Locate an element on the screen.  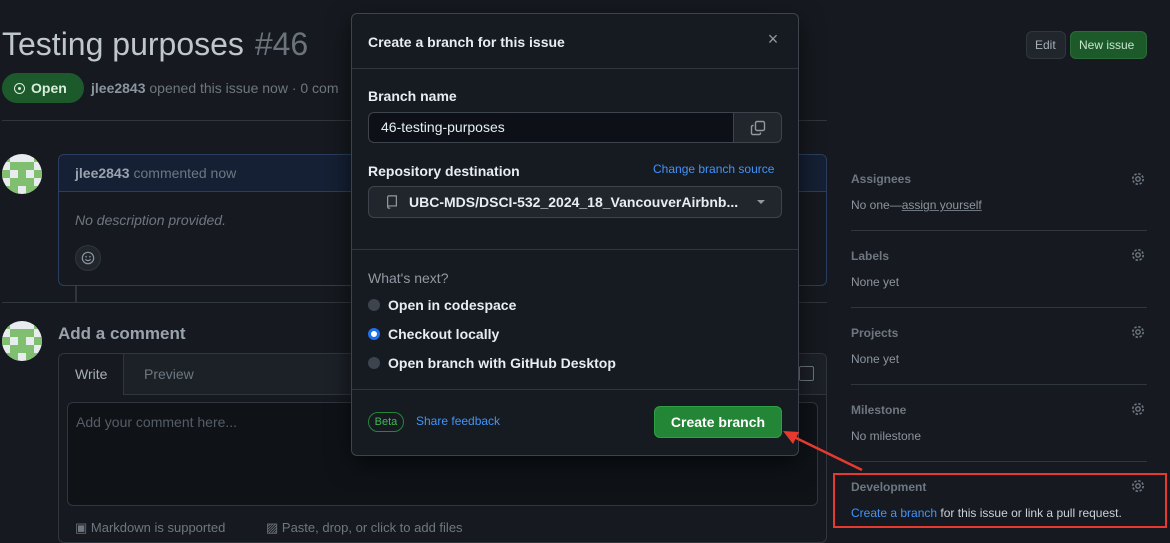
attach-files-label: Paste, drop, or click to add files is located at coordinates (372, 527).